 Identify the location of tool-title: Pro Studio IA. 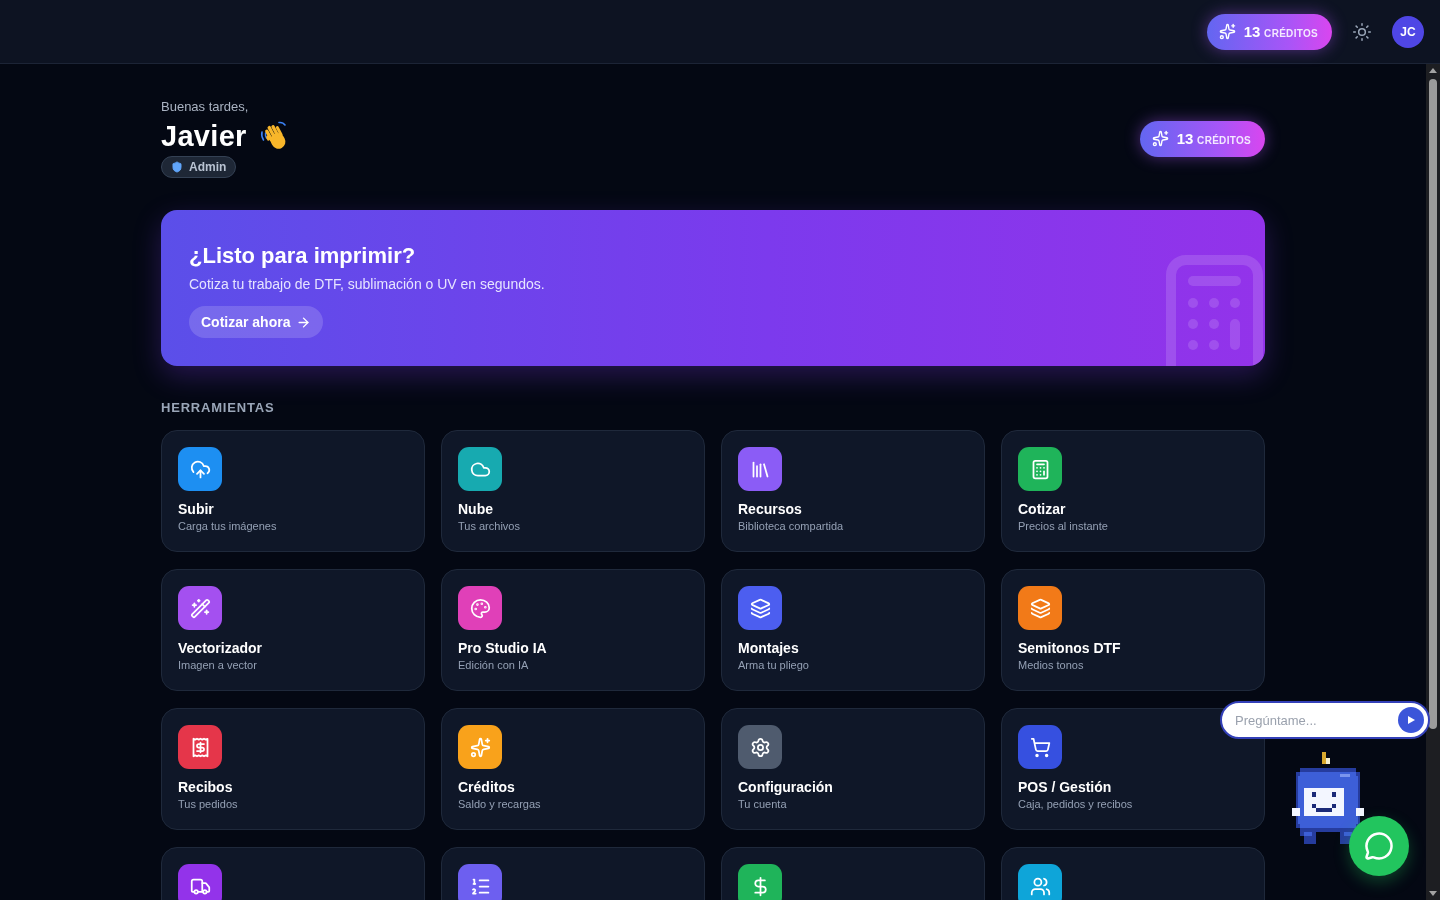
(502, 648).